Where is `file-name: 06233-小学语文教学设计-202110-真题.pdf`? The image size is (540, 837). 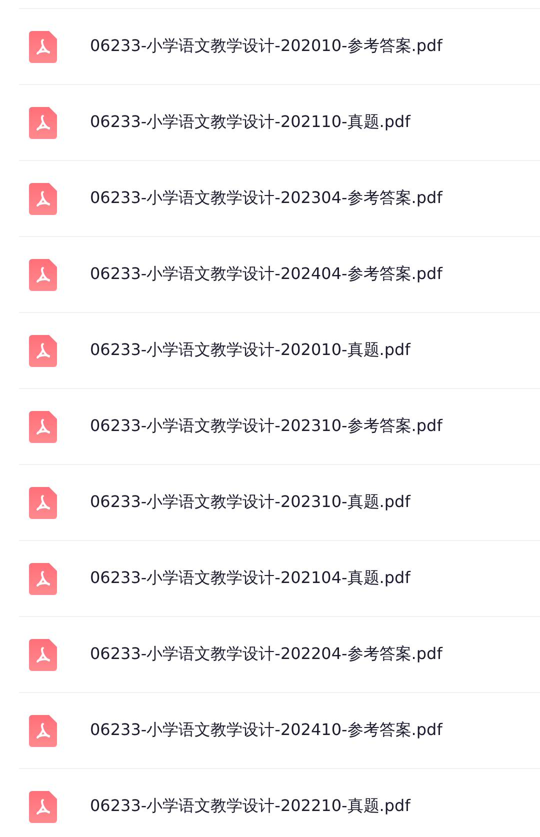
file-name: 06233-小学语文教学设计-202110-真题.pdf is located at coordinates (250, 122).